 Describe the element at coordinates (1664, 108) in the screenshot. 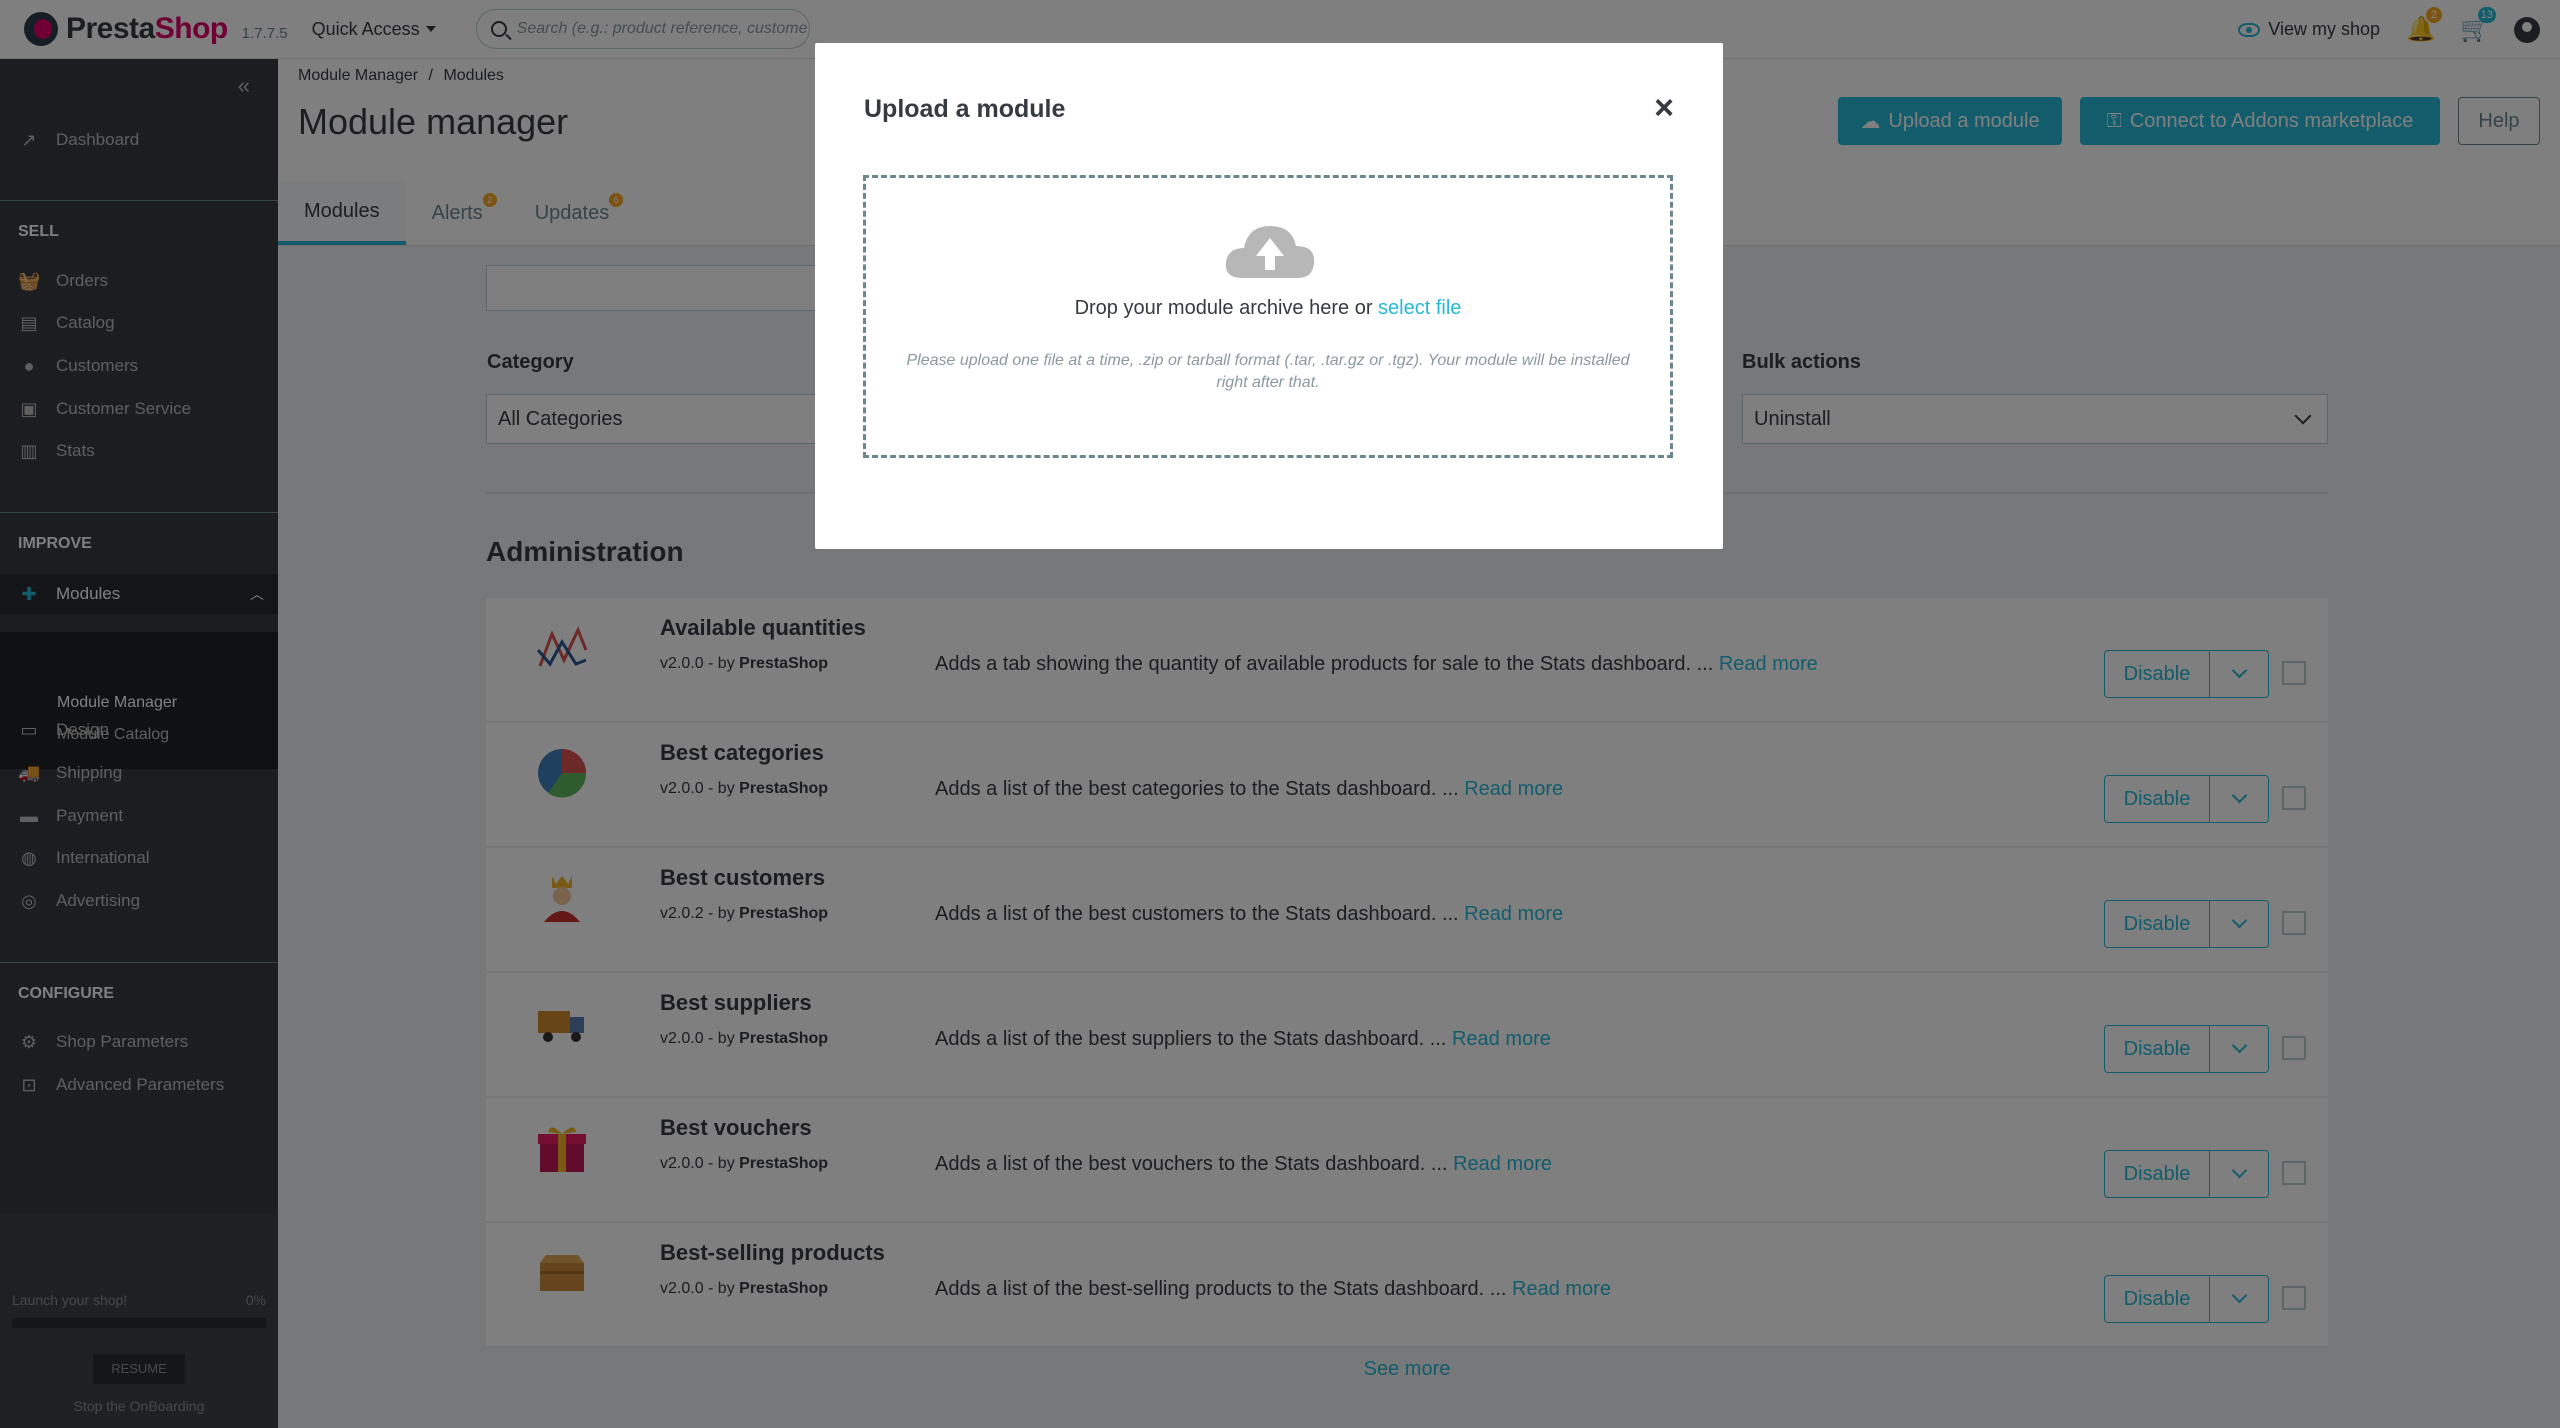

I see `close-icon: ×` at that location.